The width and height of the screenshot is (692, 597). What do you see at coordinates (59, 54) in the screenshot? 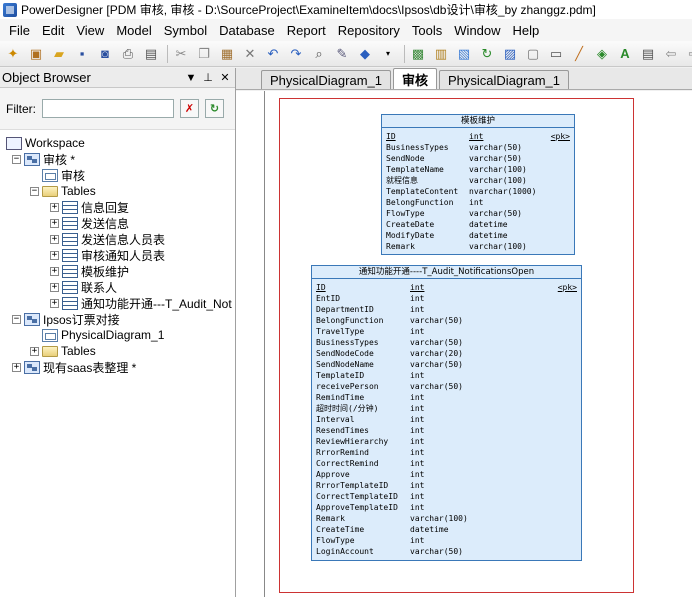
I see `open-folder-icon: ▰` at bounding box center [59, 54].